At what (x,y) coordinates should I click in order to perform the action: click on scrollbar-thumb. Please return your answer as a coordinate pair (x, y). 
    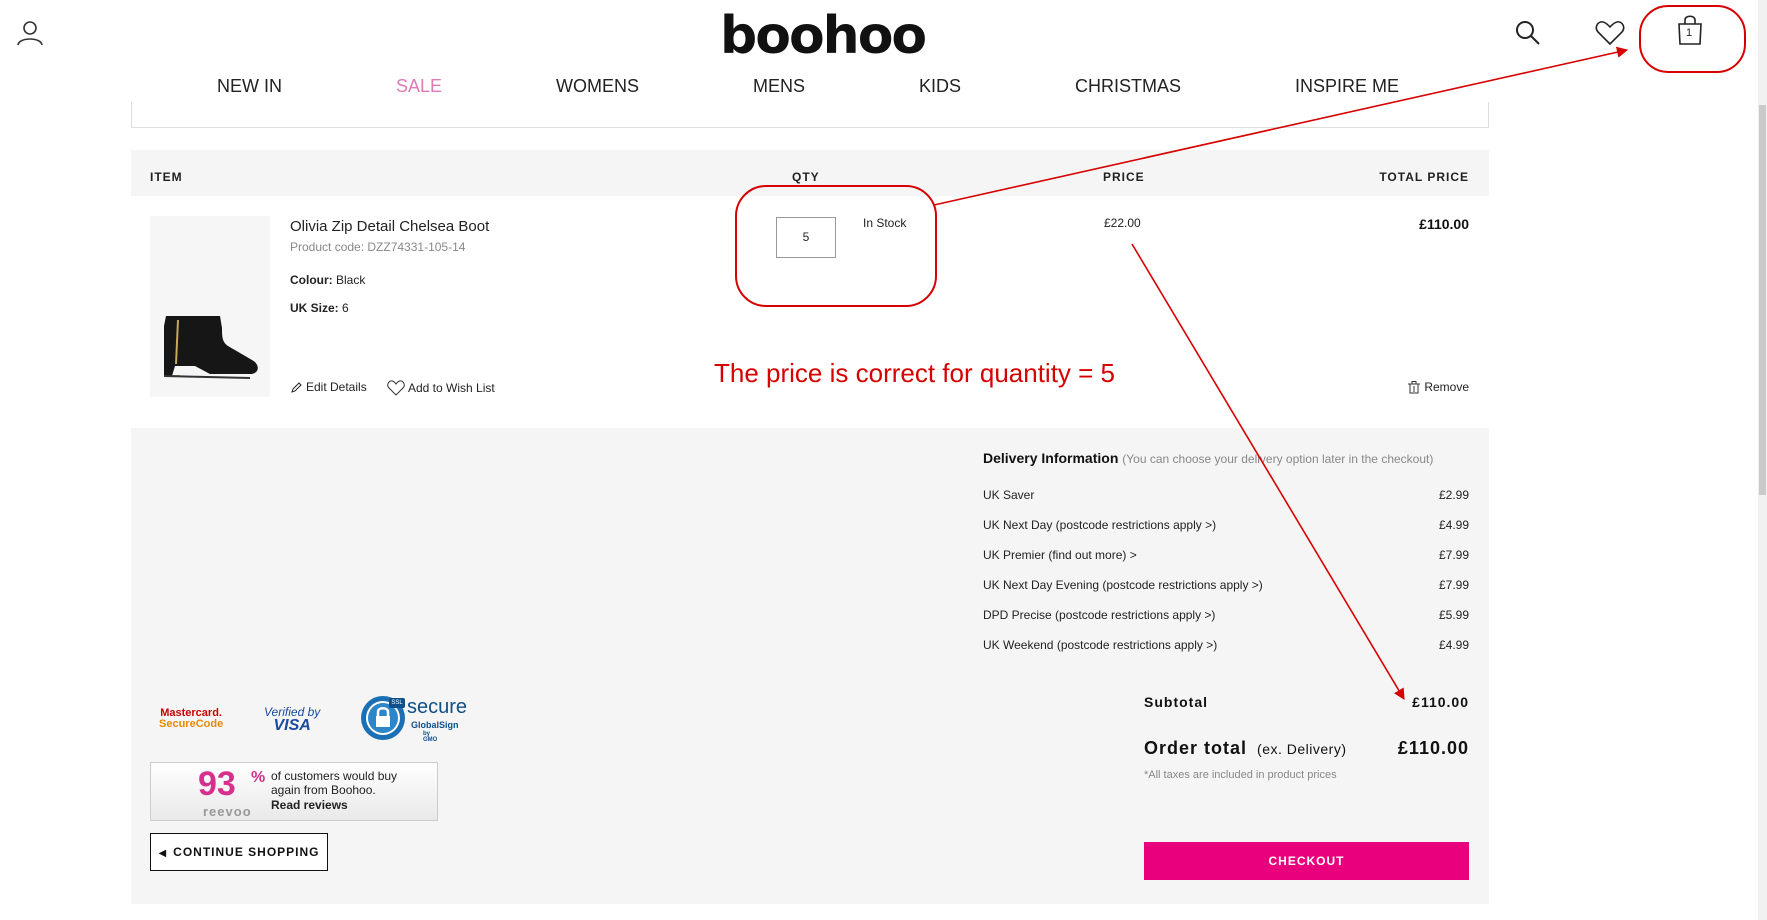
    Looking at the image, I should click on (1762, 300).